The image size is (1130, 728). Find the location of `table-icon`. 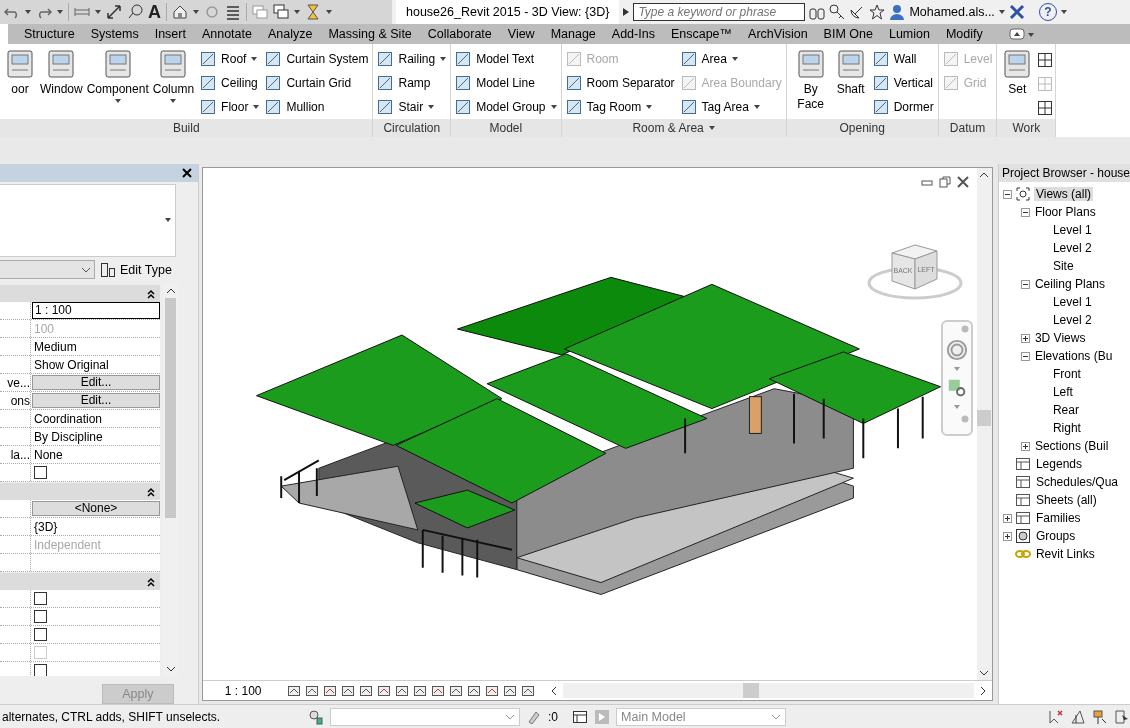

table-icon is located at coordinates (580, 716).